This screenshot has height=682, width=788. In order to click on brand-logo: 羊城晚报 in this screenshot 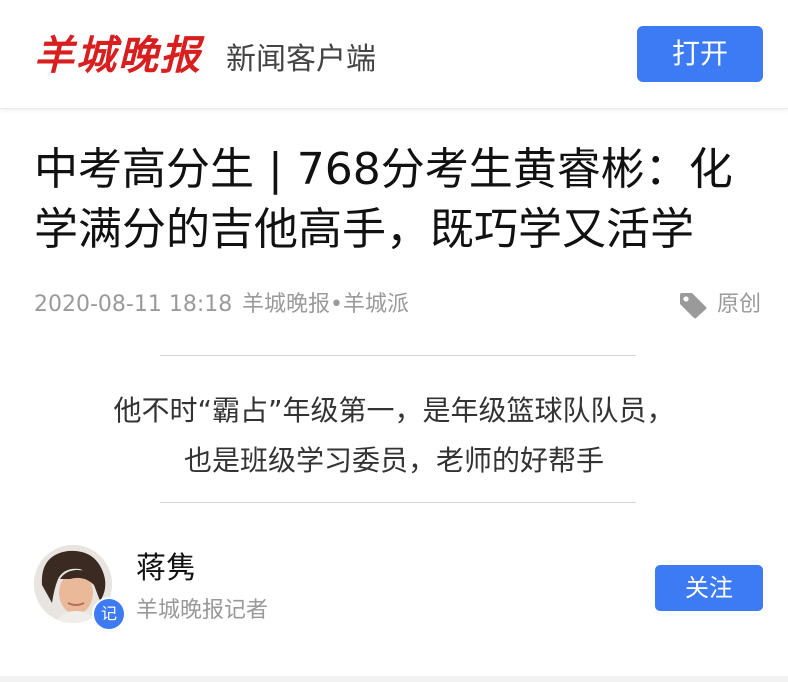, I will do `click(118, 56)`.